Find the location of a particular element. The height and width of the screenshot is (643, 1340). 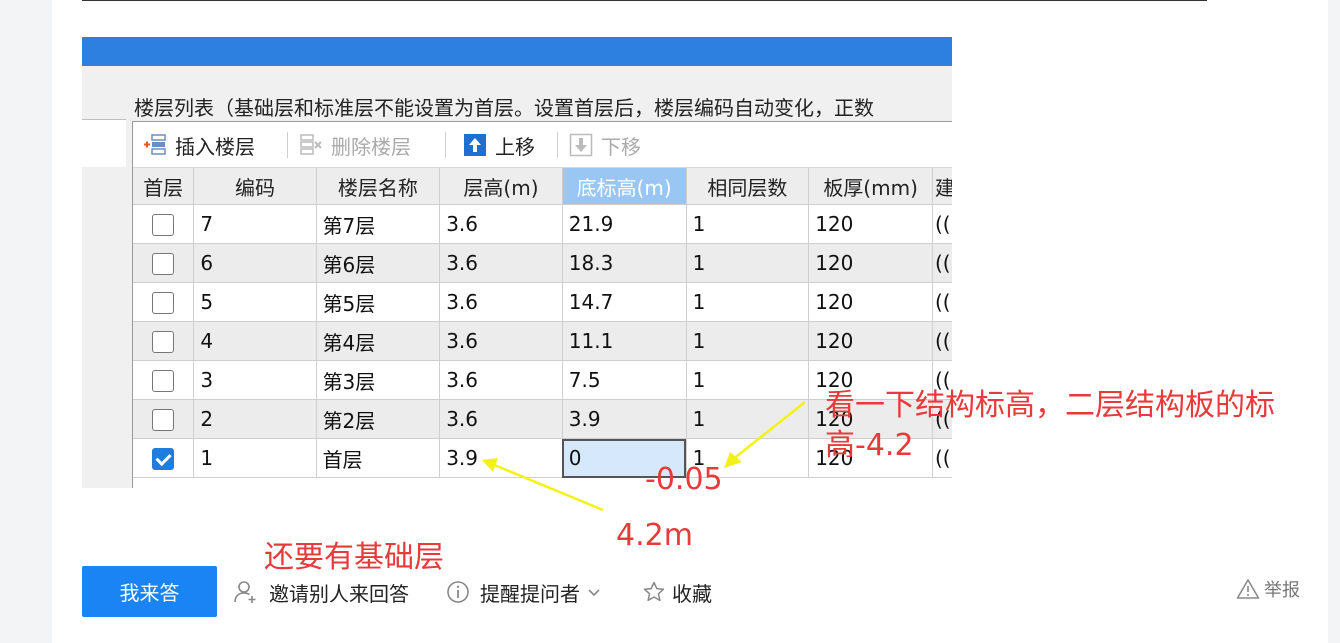

move-down-icon is located at coordinates (581, 145).